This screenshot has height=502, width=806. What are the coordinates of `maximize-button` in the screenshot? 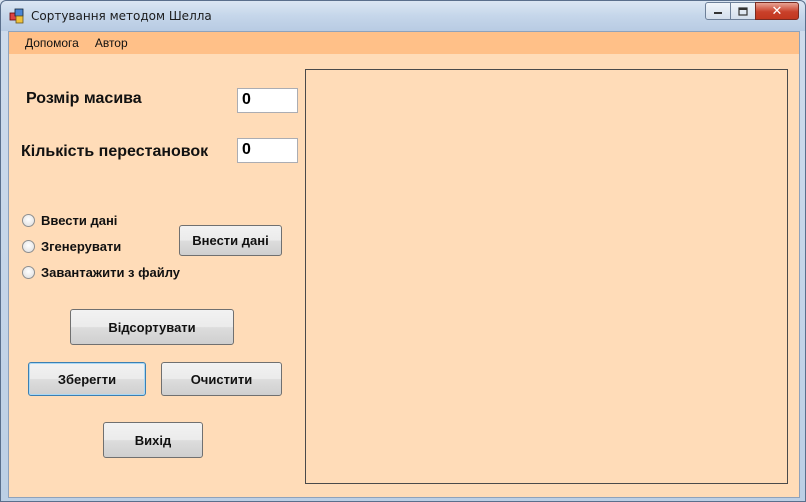 It's located at (743, 11).